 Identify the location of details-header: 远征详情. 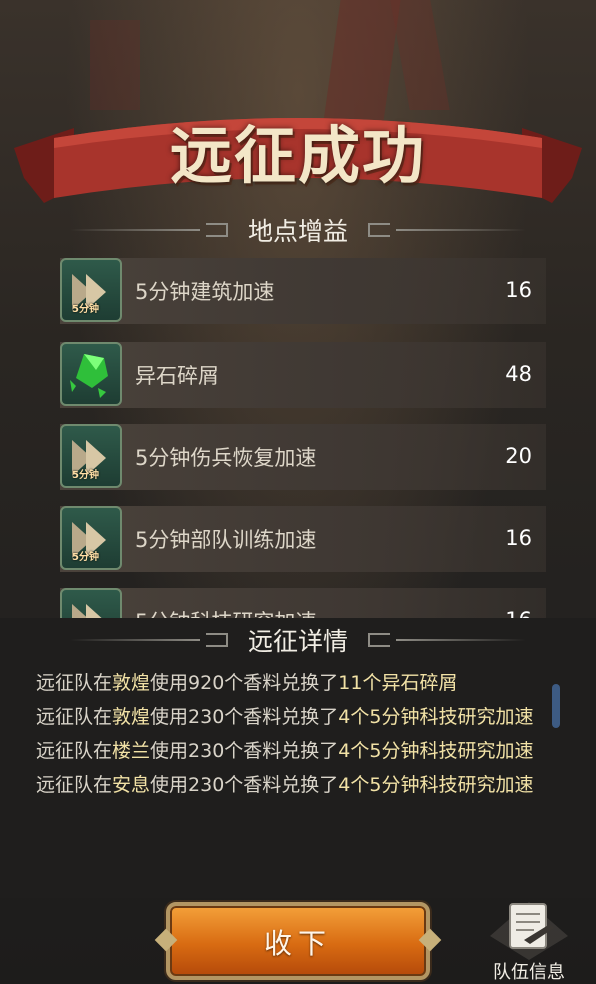
(298, 640).